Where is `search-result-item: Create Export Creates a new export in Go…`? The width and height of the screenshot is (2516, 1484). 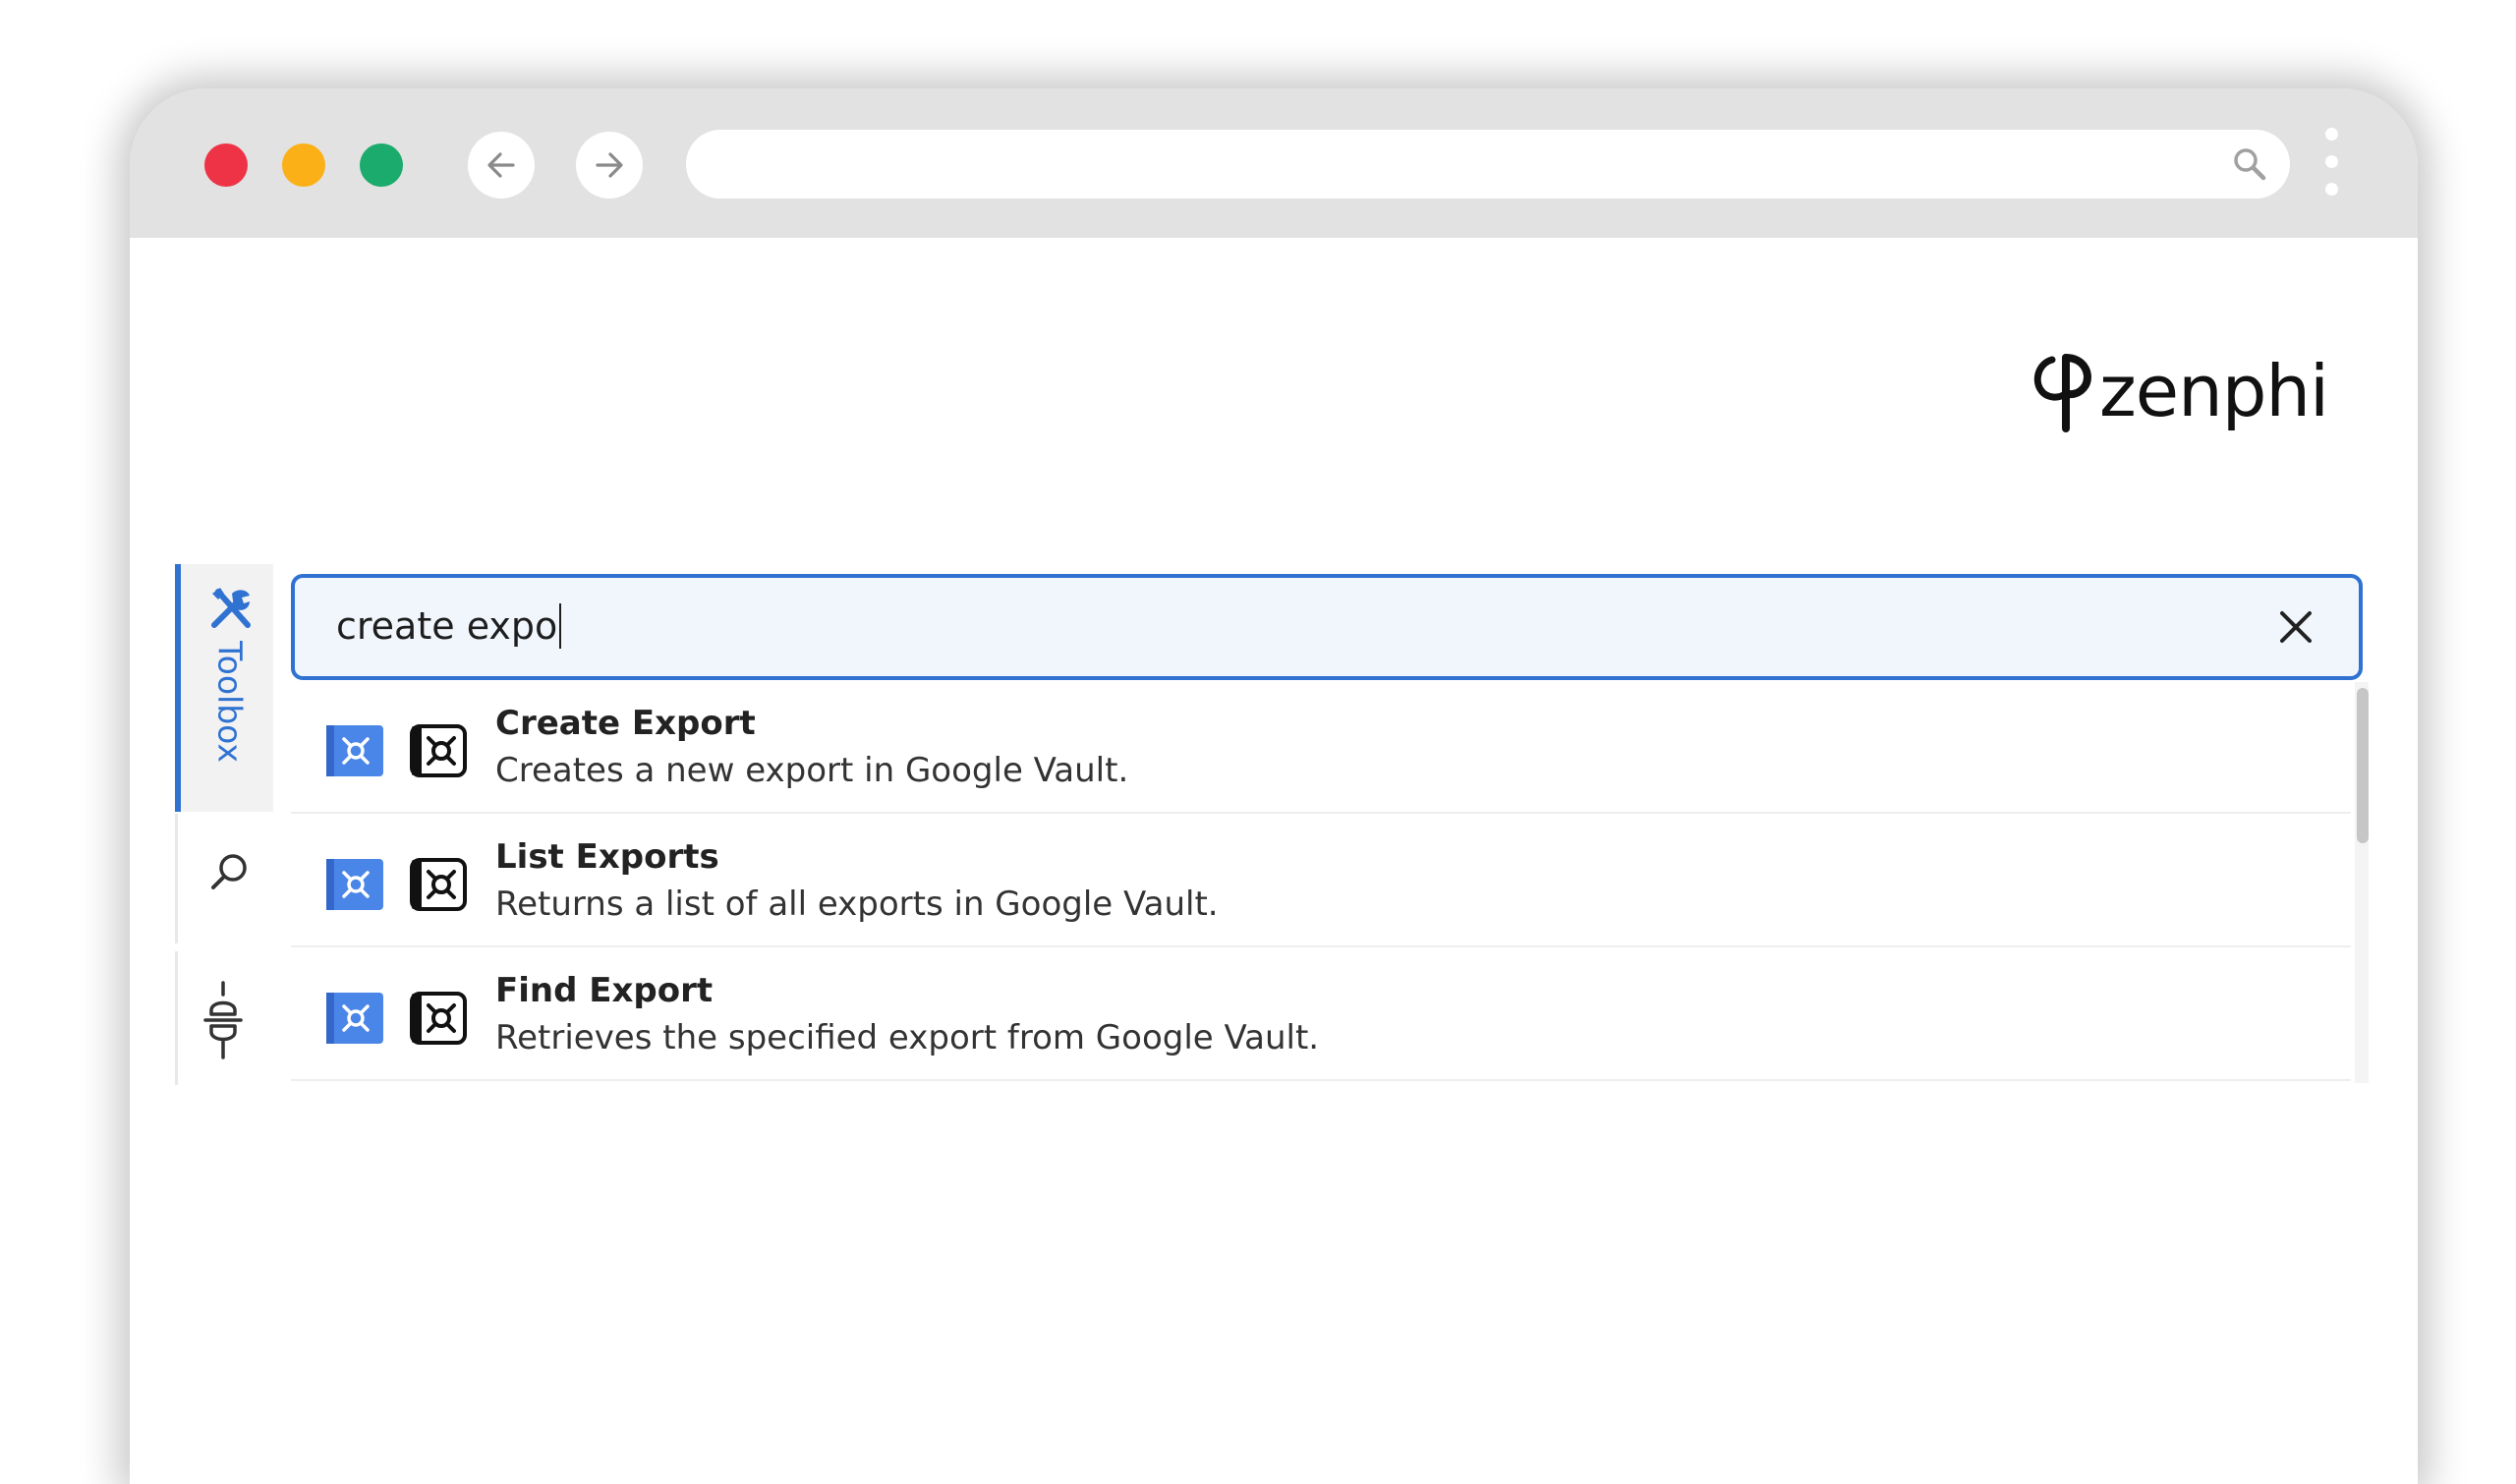 search-result-item: Create Export Creates a new export in Go… is located at coordinates (1321, 748).